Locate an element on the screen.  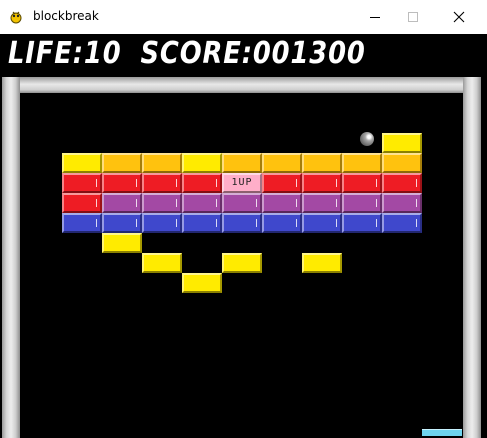
window-title: blockbreak is located at coordinates (66, 16).